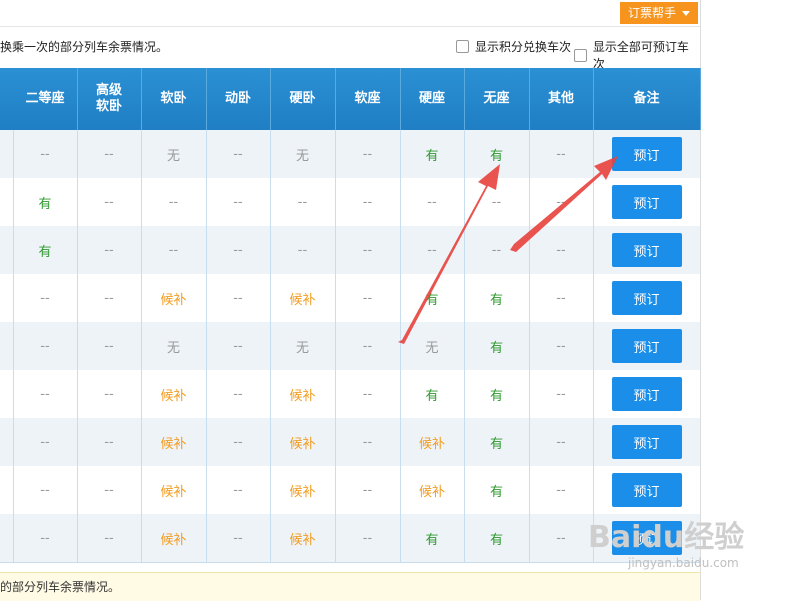 The image size is (800, 601). I want to click on annotation-arrows, so click(508, 250).